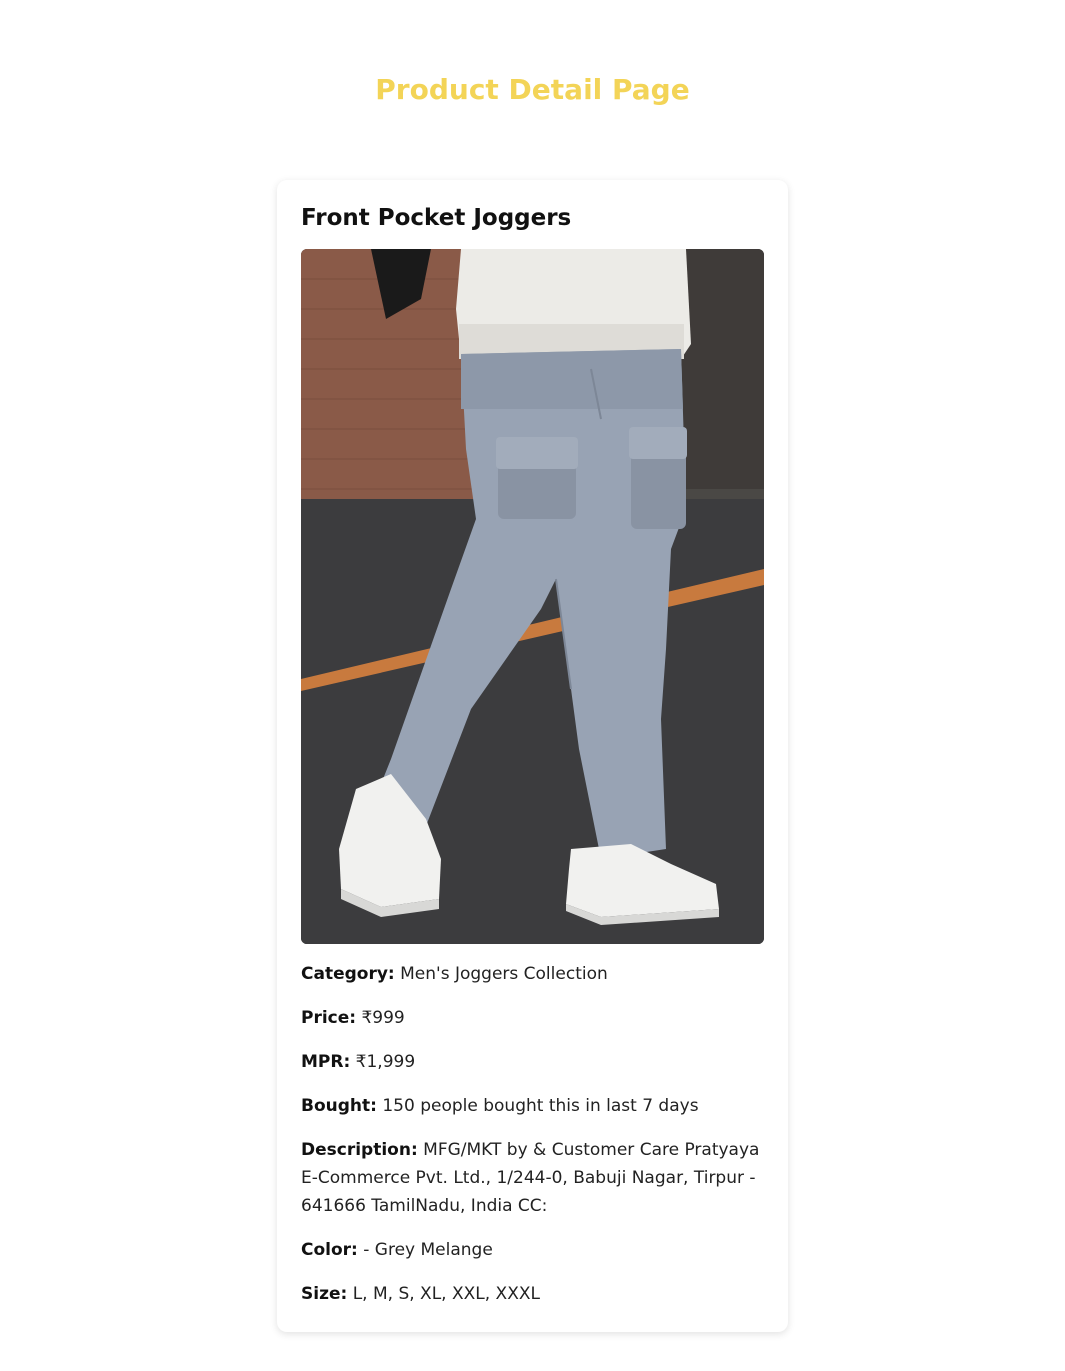 Image resolution: width=1065 pixels, height=1371 pixels. I want to click on category-row: Category: Men's Joggers Collection, so click(532, 974).